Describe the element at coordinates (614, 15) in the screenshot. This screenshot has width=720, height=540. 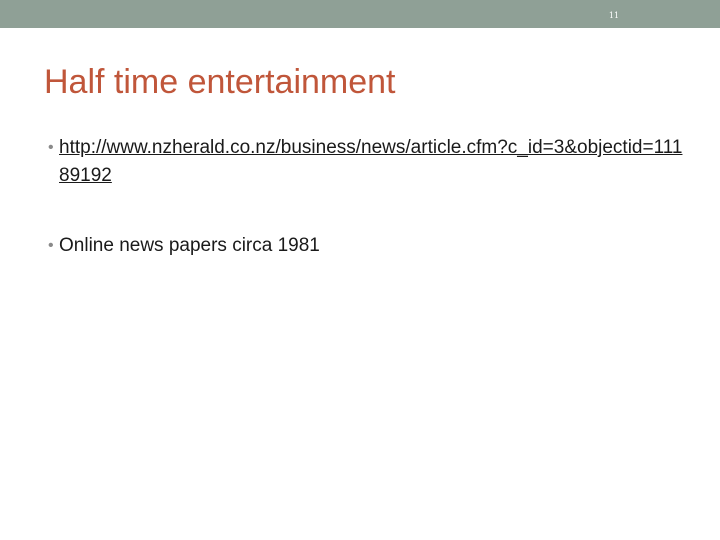
I see `slide-number: 11` at that location.